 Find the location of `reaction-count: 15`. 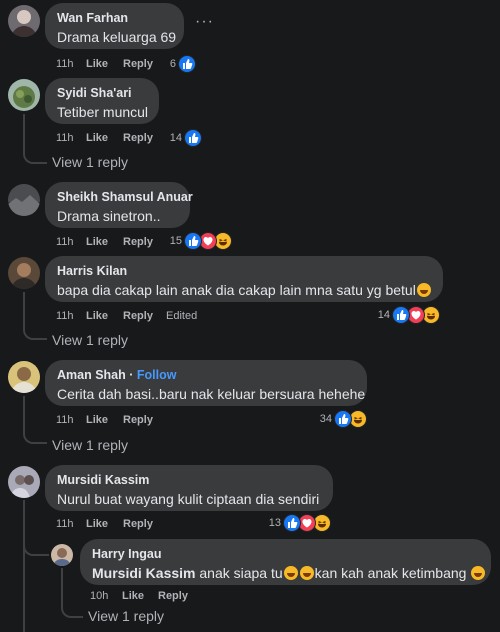

reaction-count: 15 is located at coordinates (175, 241).